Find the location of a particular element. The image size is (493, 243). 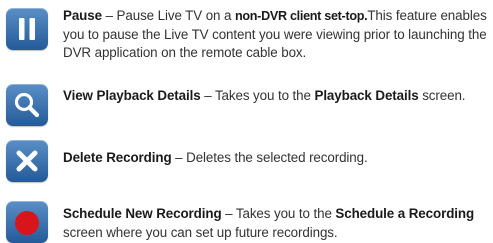

view-playback-details-title: View Playback Details is located at coordinates (132, 95).